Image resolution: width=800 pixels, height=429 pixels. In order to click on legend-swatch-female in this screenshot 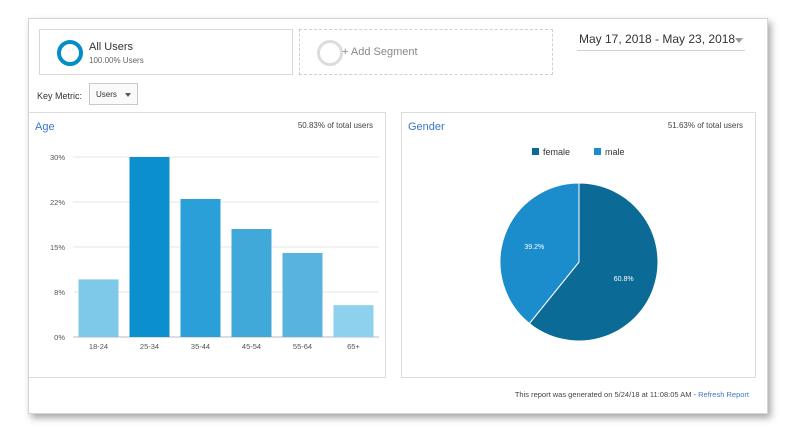, I will do `click(535, 151)`.